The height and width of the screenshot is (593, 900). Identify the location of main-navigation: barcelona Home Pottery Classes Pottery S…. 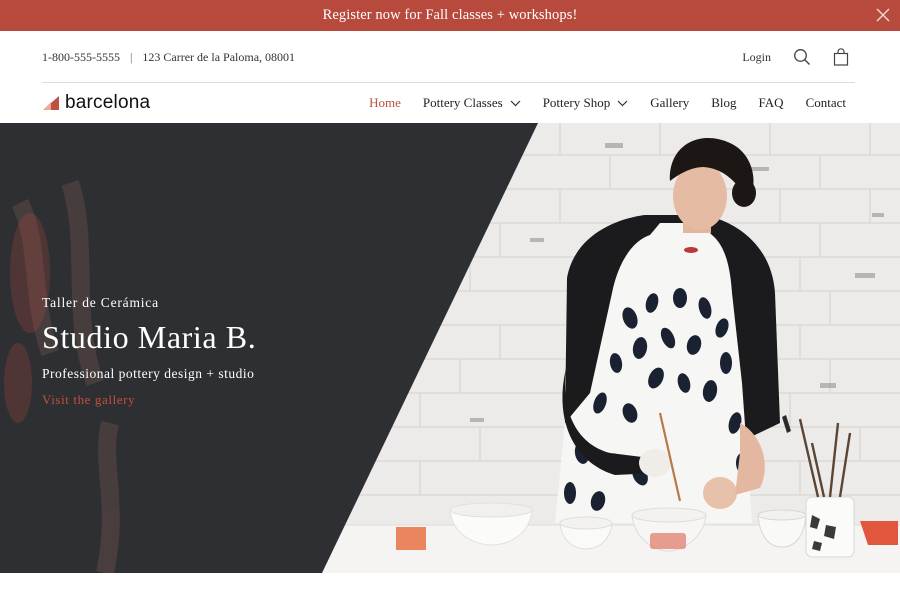
(449, 103).